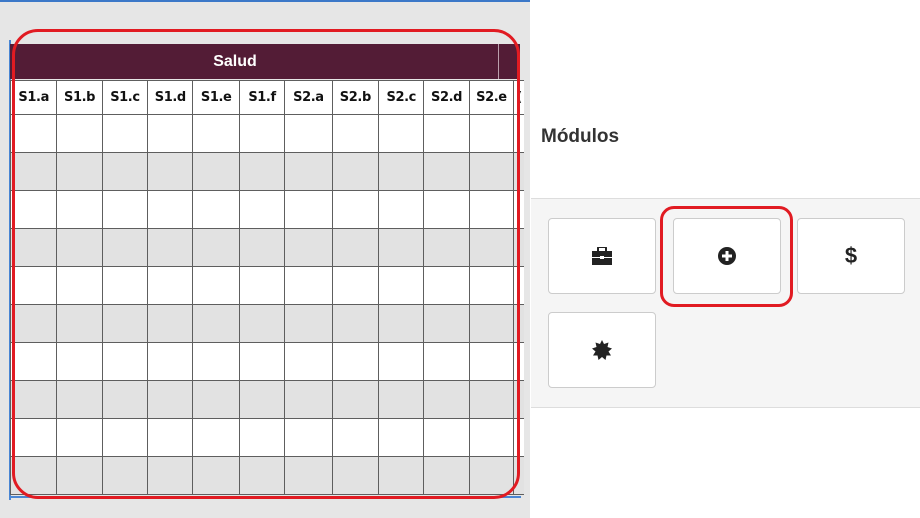  I want to click on column-header: S1.d, so click(170, 97).